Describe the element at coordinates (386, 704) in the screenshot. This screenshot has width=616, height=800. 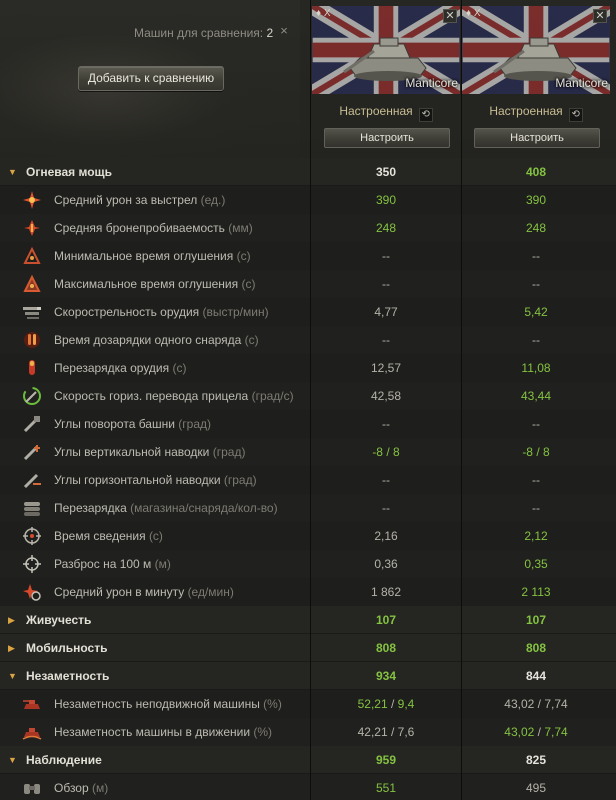
I see `stat-value-1: 52,21 / 9,4` at that location.